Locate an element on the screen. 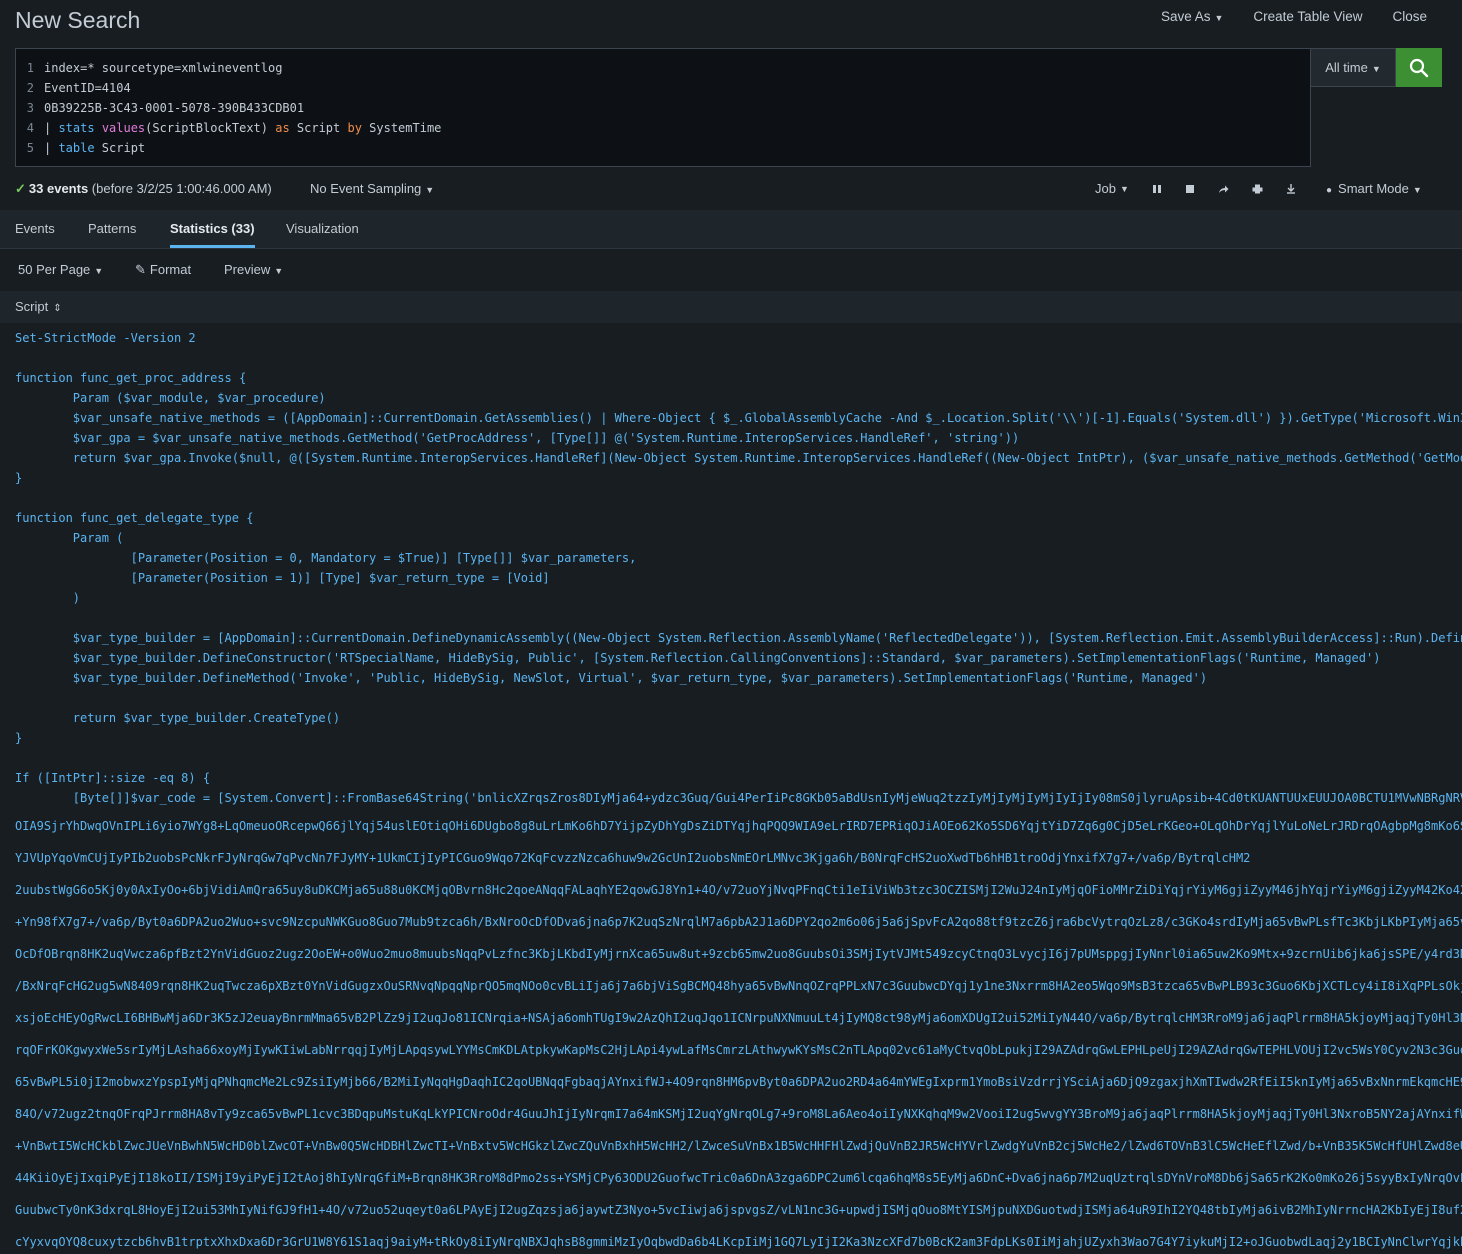 This screenshot has height=1254, width=1462. script-line: If ([IntPtr]::size -eq 8) { is located at coordinates (113, 778).